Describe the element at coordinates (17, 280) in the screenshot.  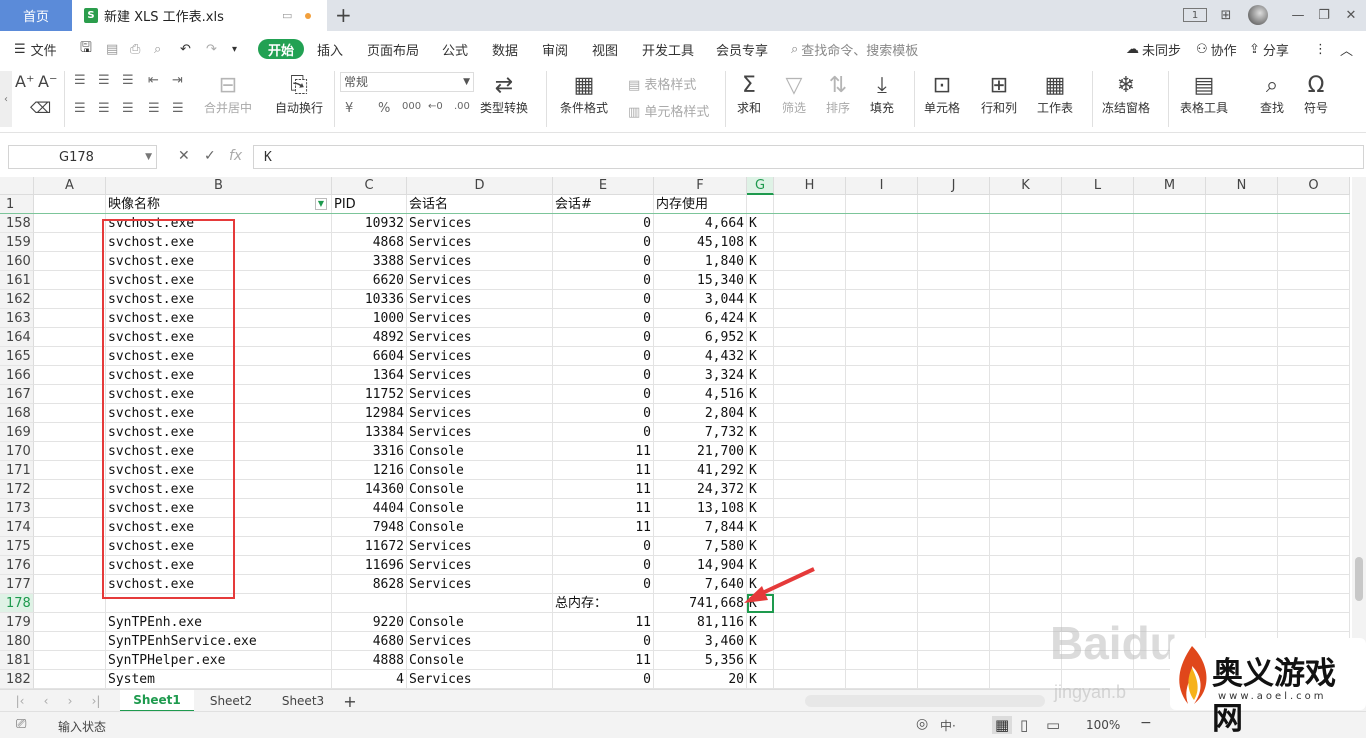
I see `row-header: 161` at that location.